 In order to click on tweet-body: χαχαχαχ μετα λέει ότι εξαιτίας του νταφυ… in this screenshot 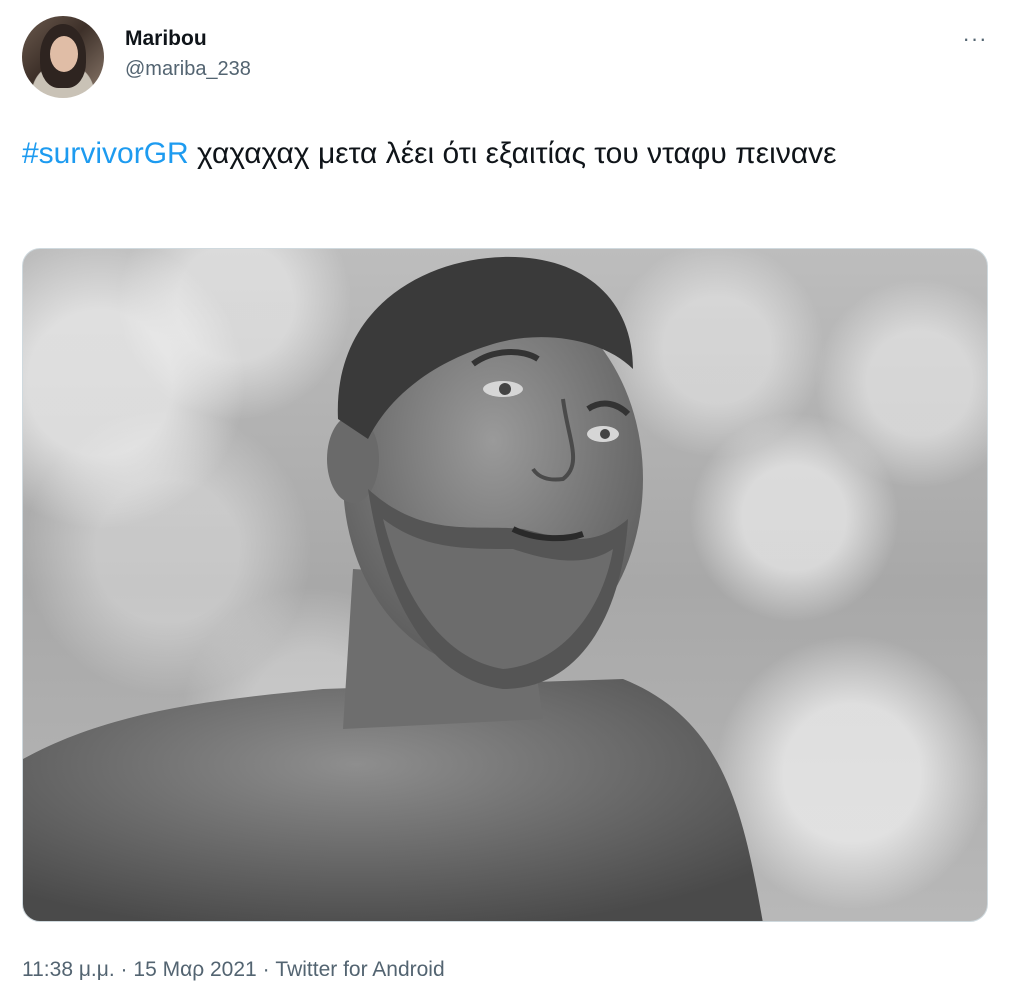, I will do `click(512, 153)`.